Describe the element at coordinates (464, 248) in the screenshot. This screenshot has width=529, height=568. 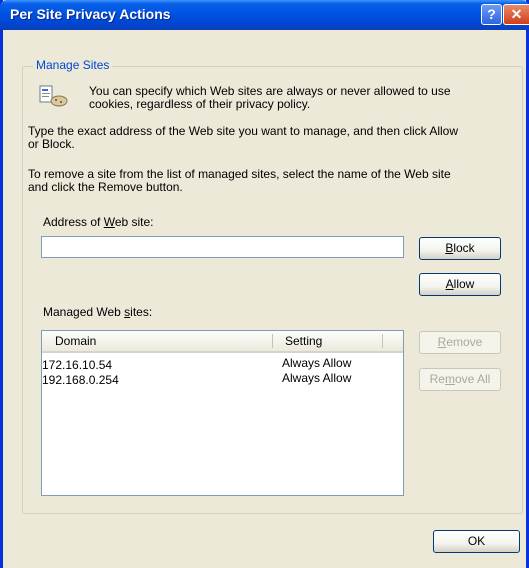
I see `block-label: lock` at that location.